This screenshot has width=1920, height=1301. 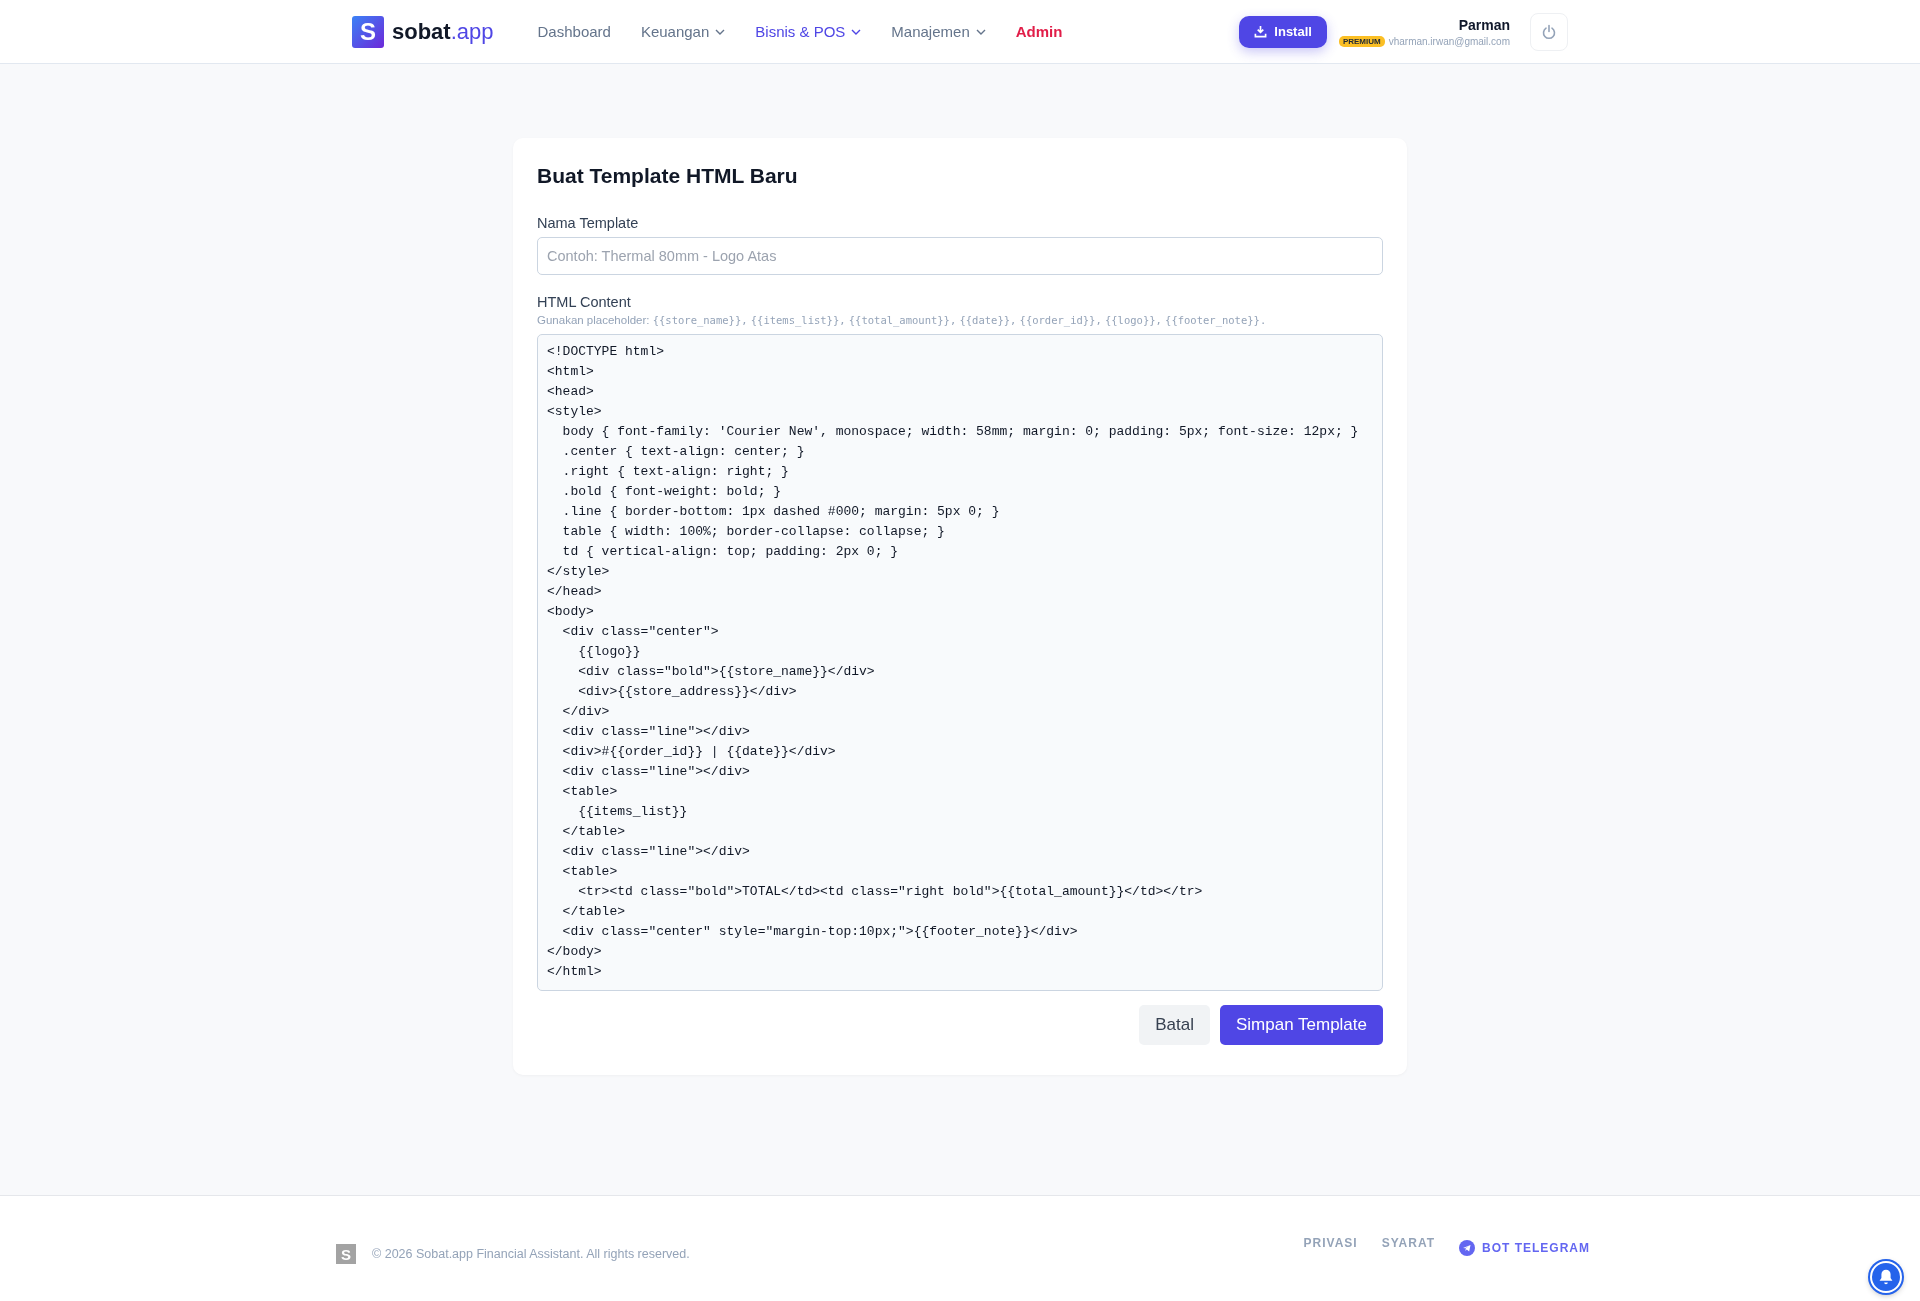 I want to click on power-icon, so click(x=1549, y=31).